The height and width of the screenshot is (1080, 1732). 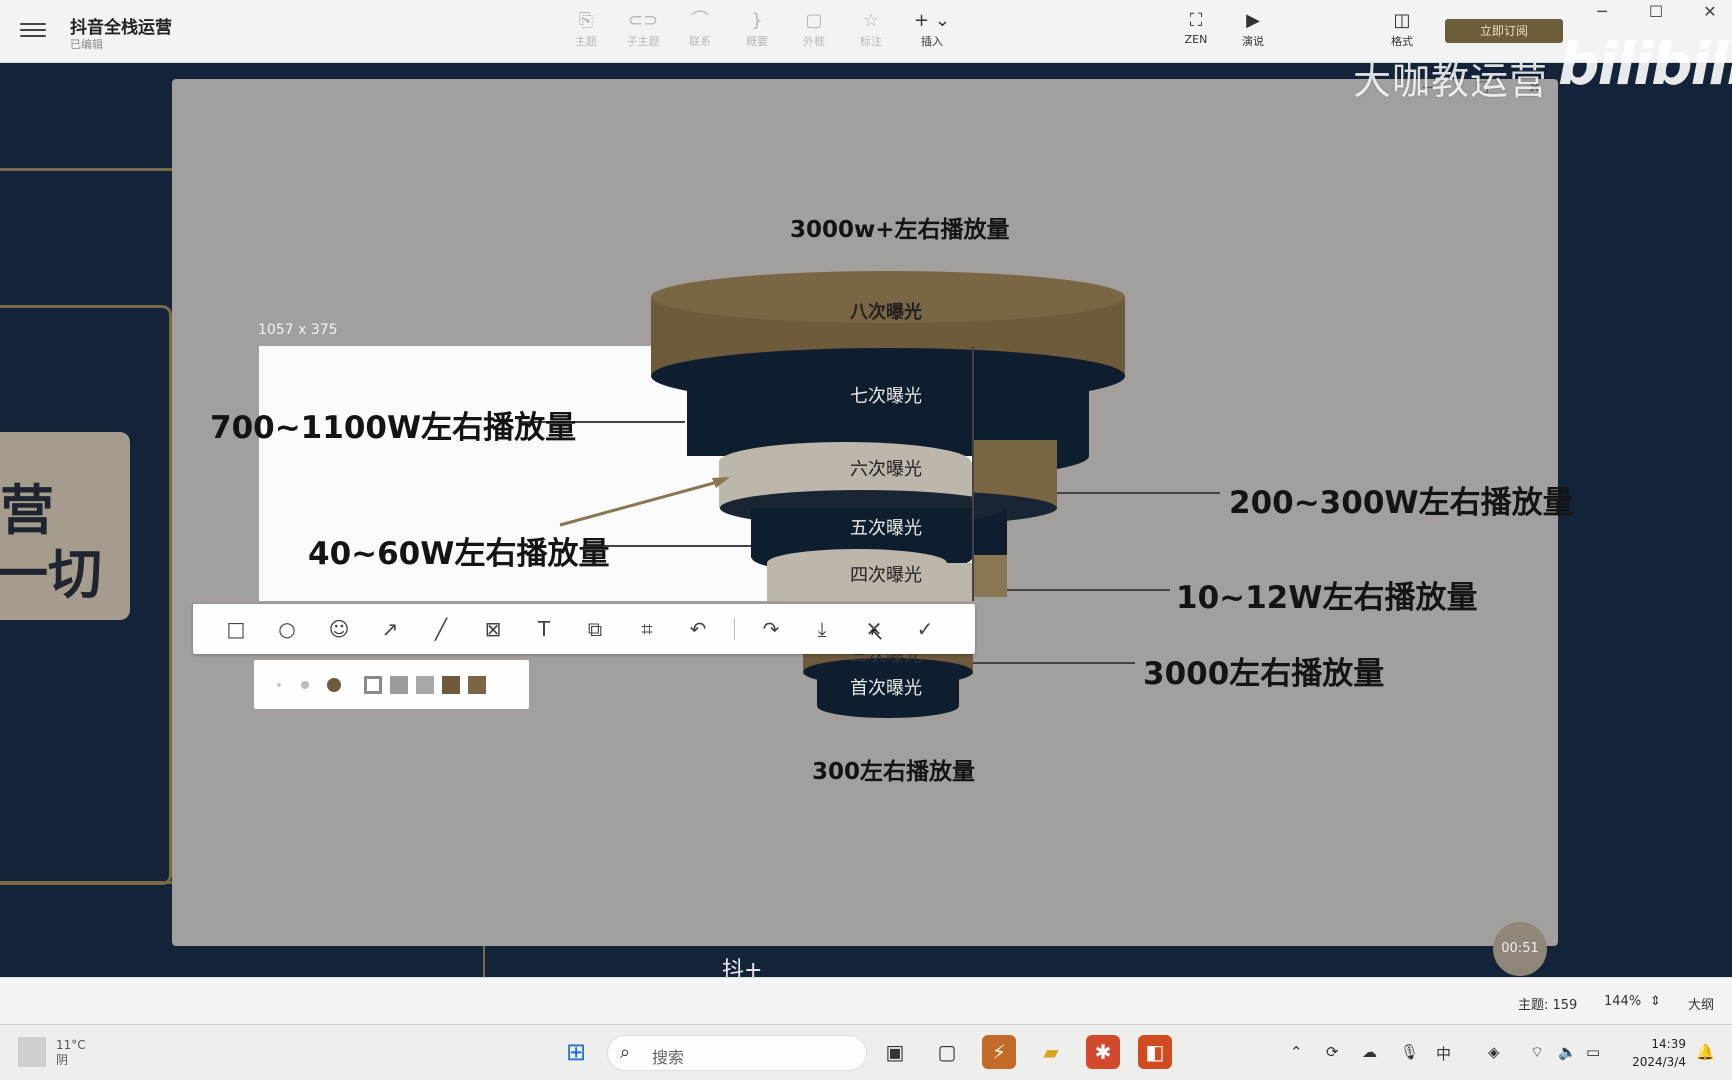 I want to click on notification-bell-icon: 🔔, so click(x=1705, y=1052).